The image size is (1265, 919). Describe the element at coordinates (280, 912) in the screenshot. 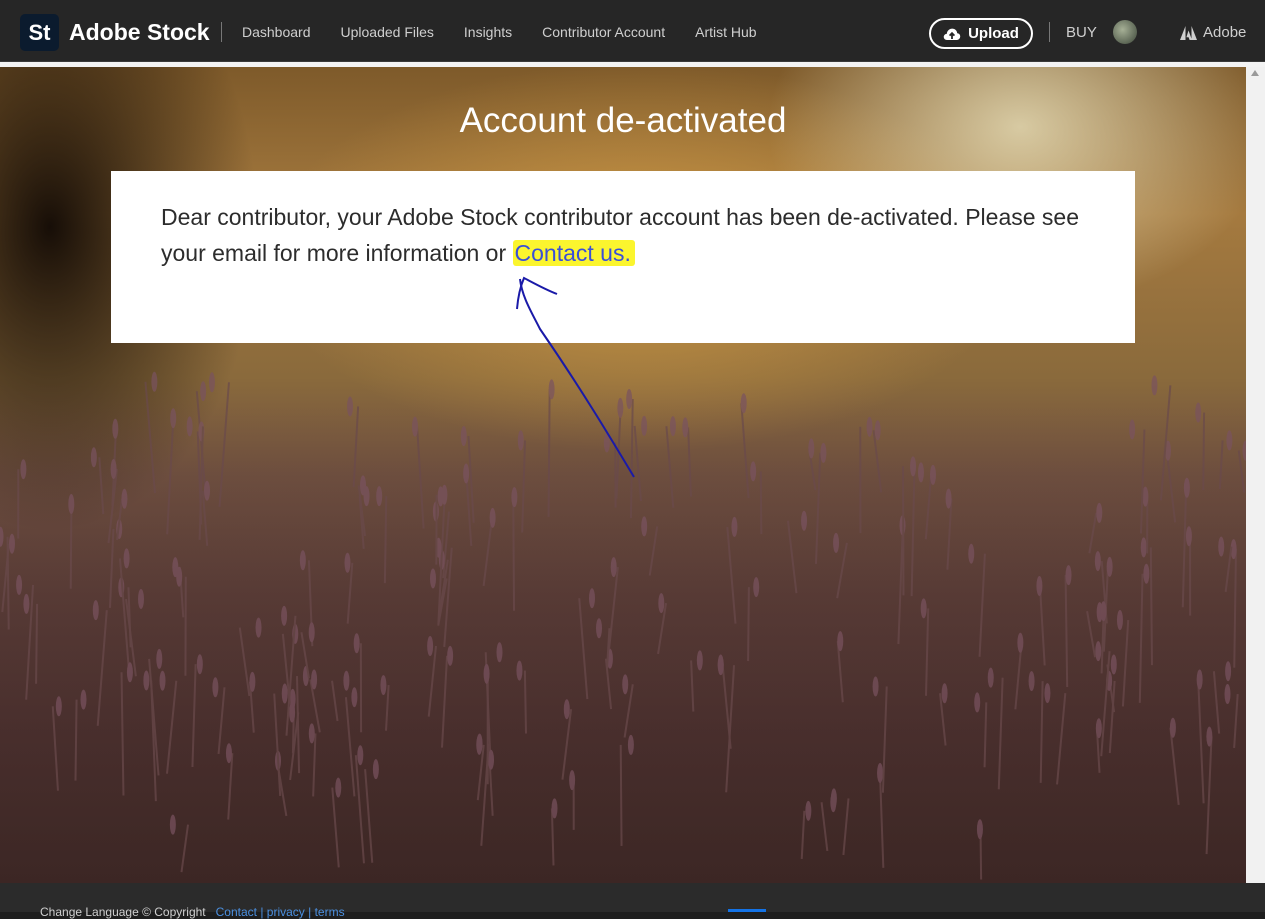

I see `footer-links: Contact | privacy | terms` at that location.